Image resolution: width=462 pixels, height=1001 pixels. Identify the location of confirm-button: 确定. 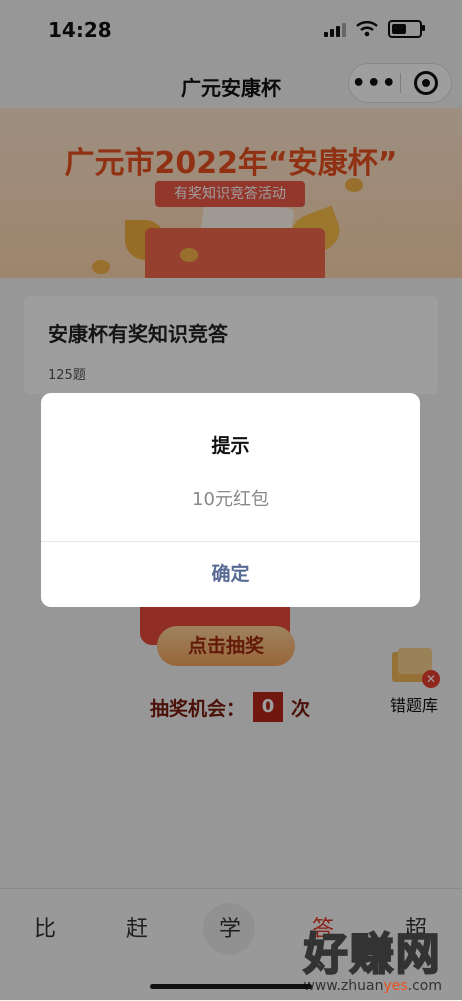
(230, 574).